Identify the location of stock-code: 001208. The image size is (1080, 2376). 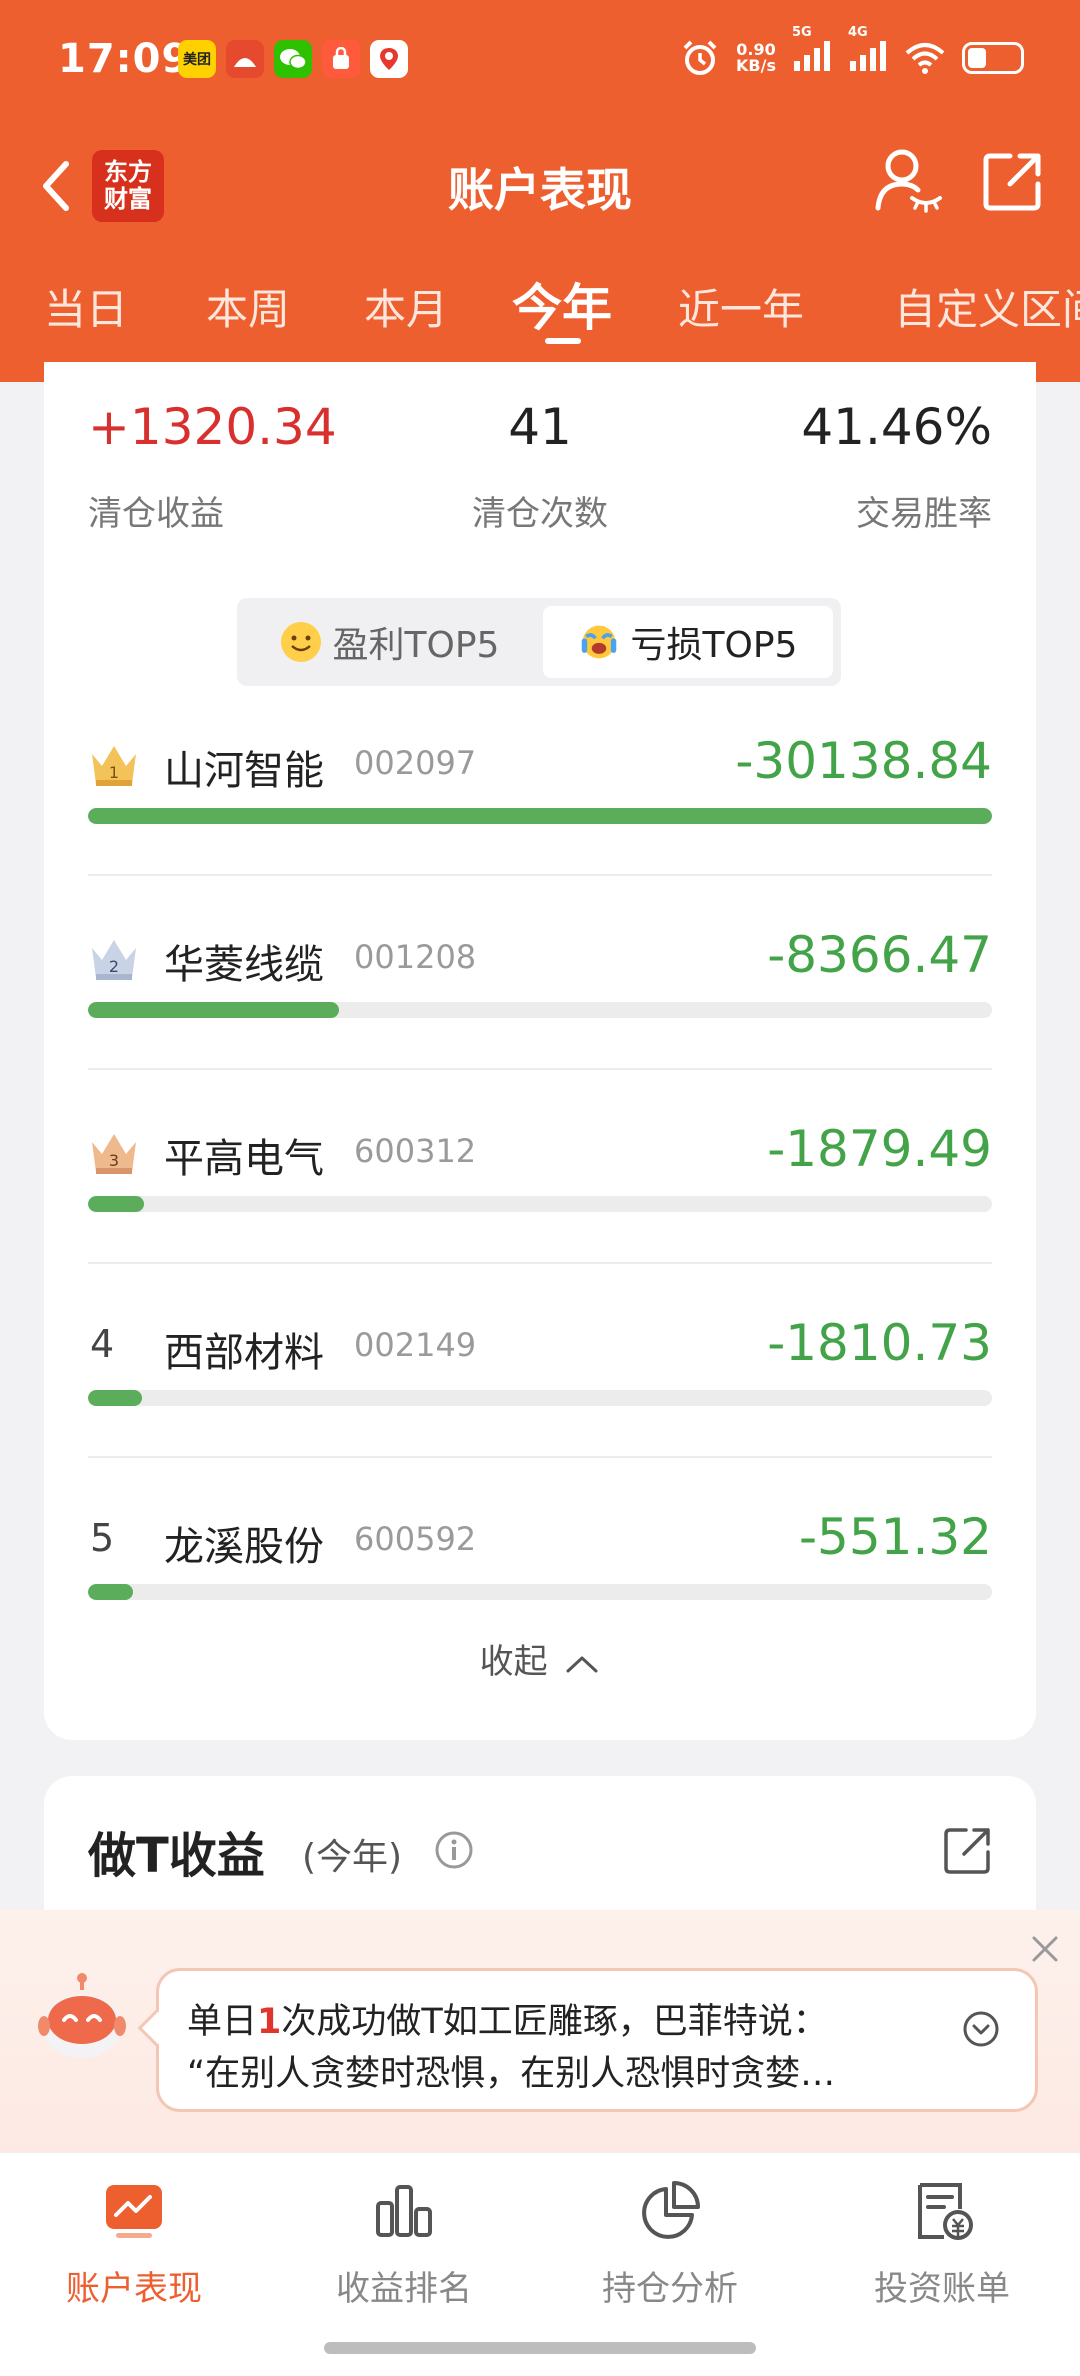
(415, 957).